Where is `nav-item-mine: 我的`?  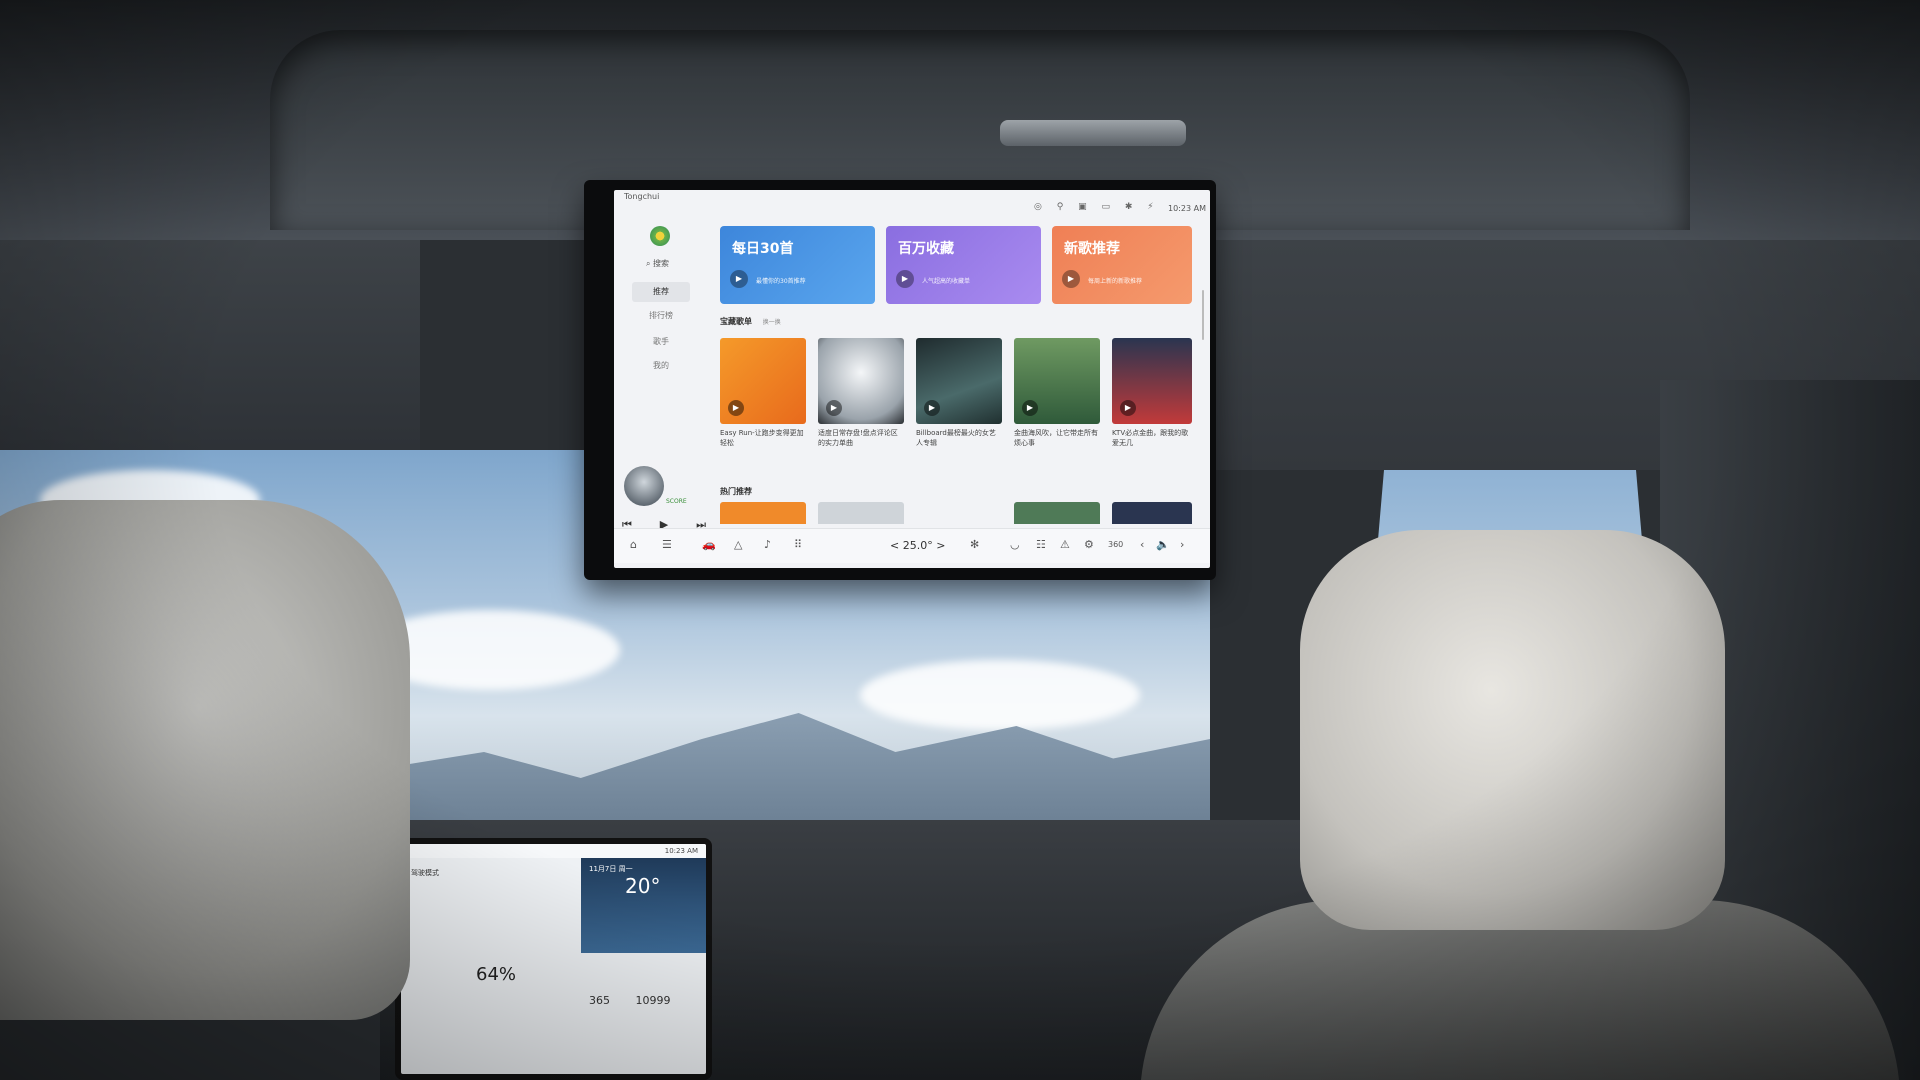 nav-item-mine: 我的 is located at coordinates (661, 366).